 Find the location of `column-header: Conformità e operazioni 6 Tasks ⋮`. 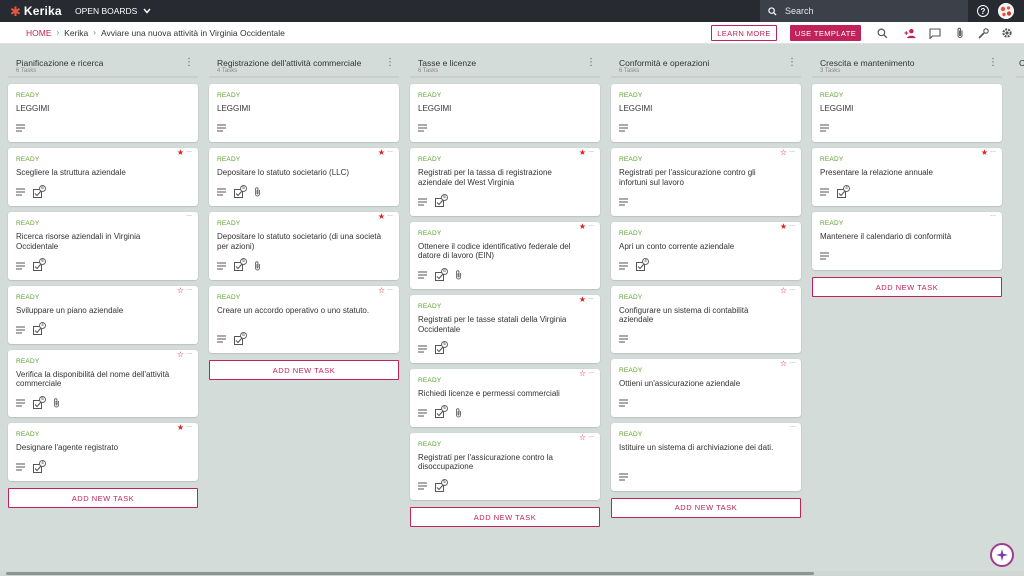

column-header: Conformità e operazioni 6 Tasks ⋮ is located at coordinates (706, 66).